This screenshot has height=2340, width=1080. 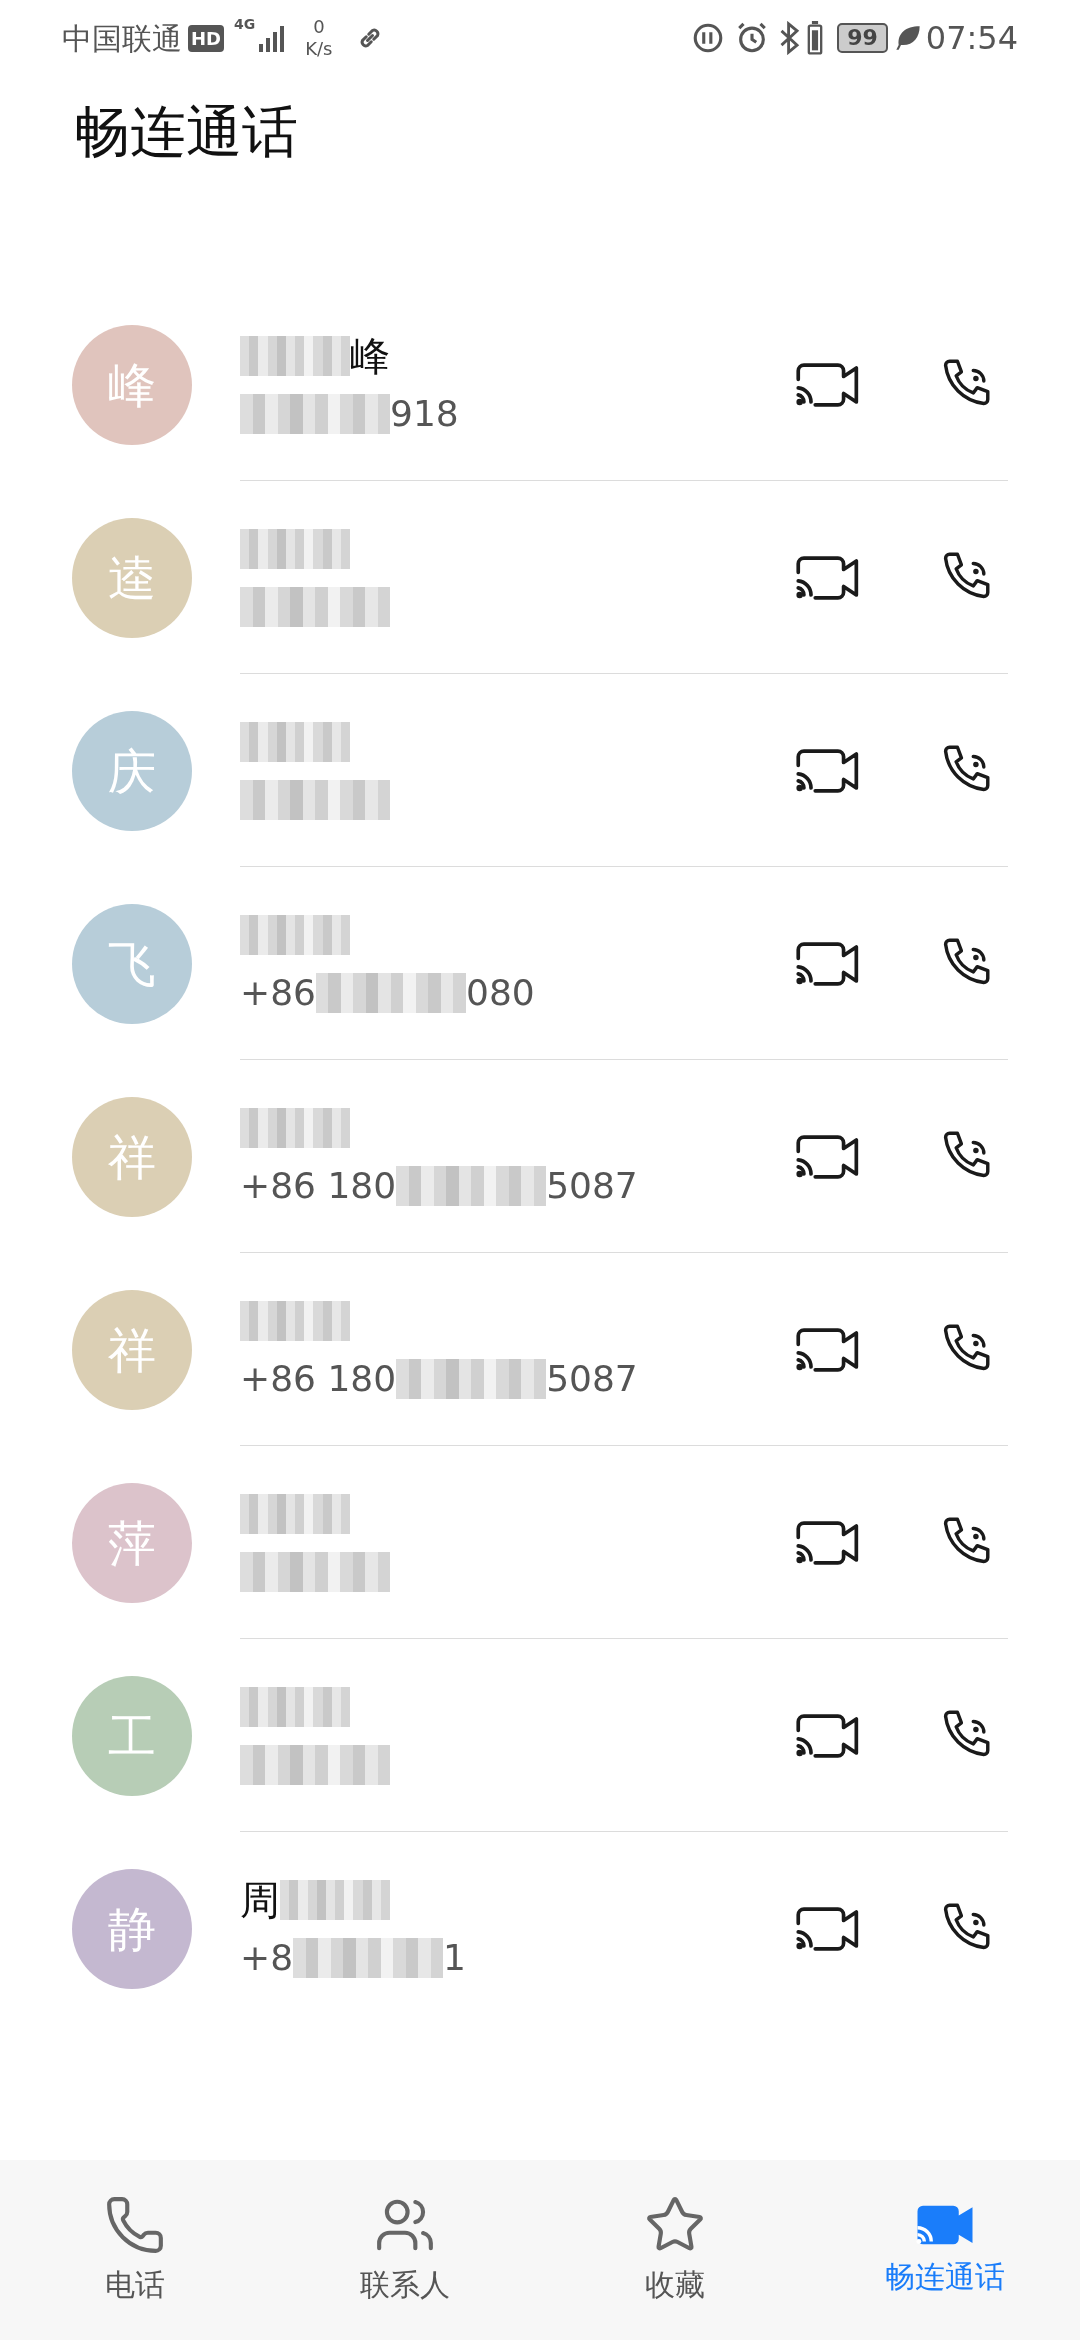 I want to click on nav-tab: 收藏, so click(x=675, y=2250).